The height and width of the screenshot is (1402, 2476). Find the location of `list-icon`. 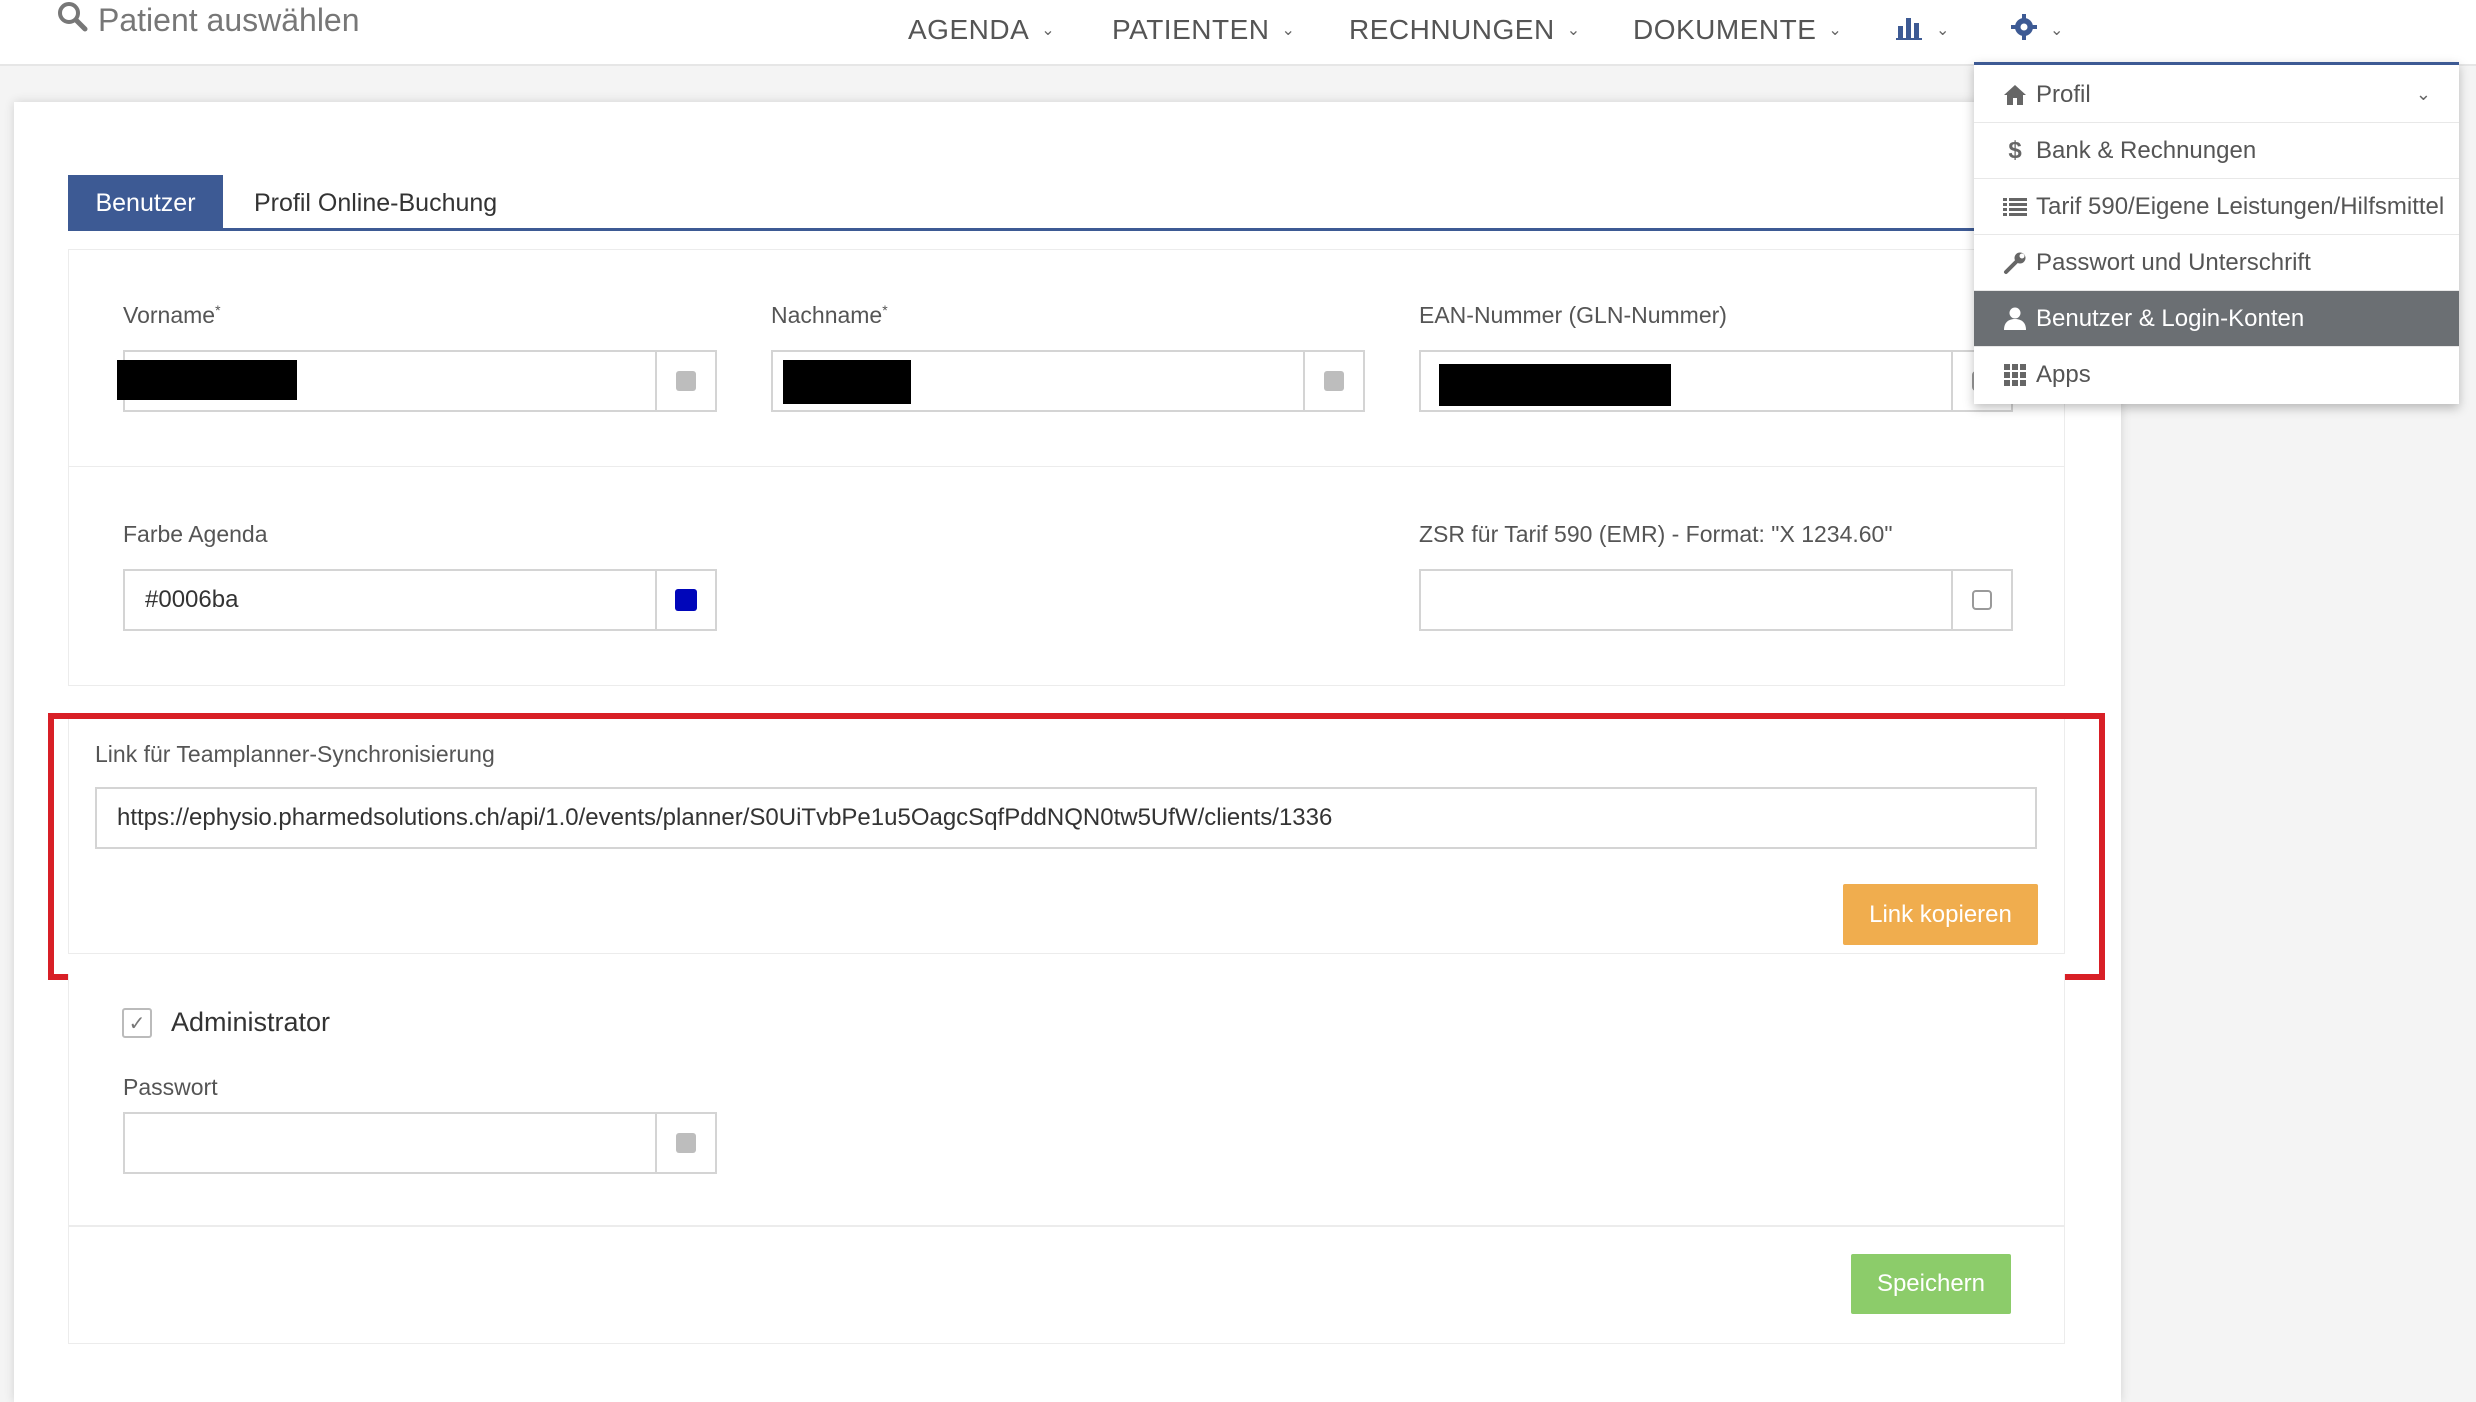

list-icon is located at coordinates (2015, 207).